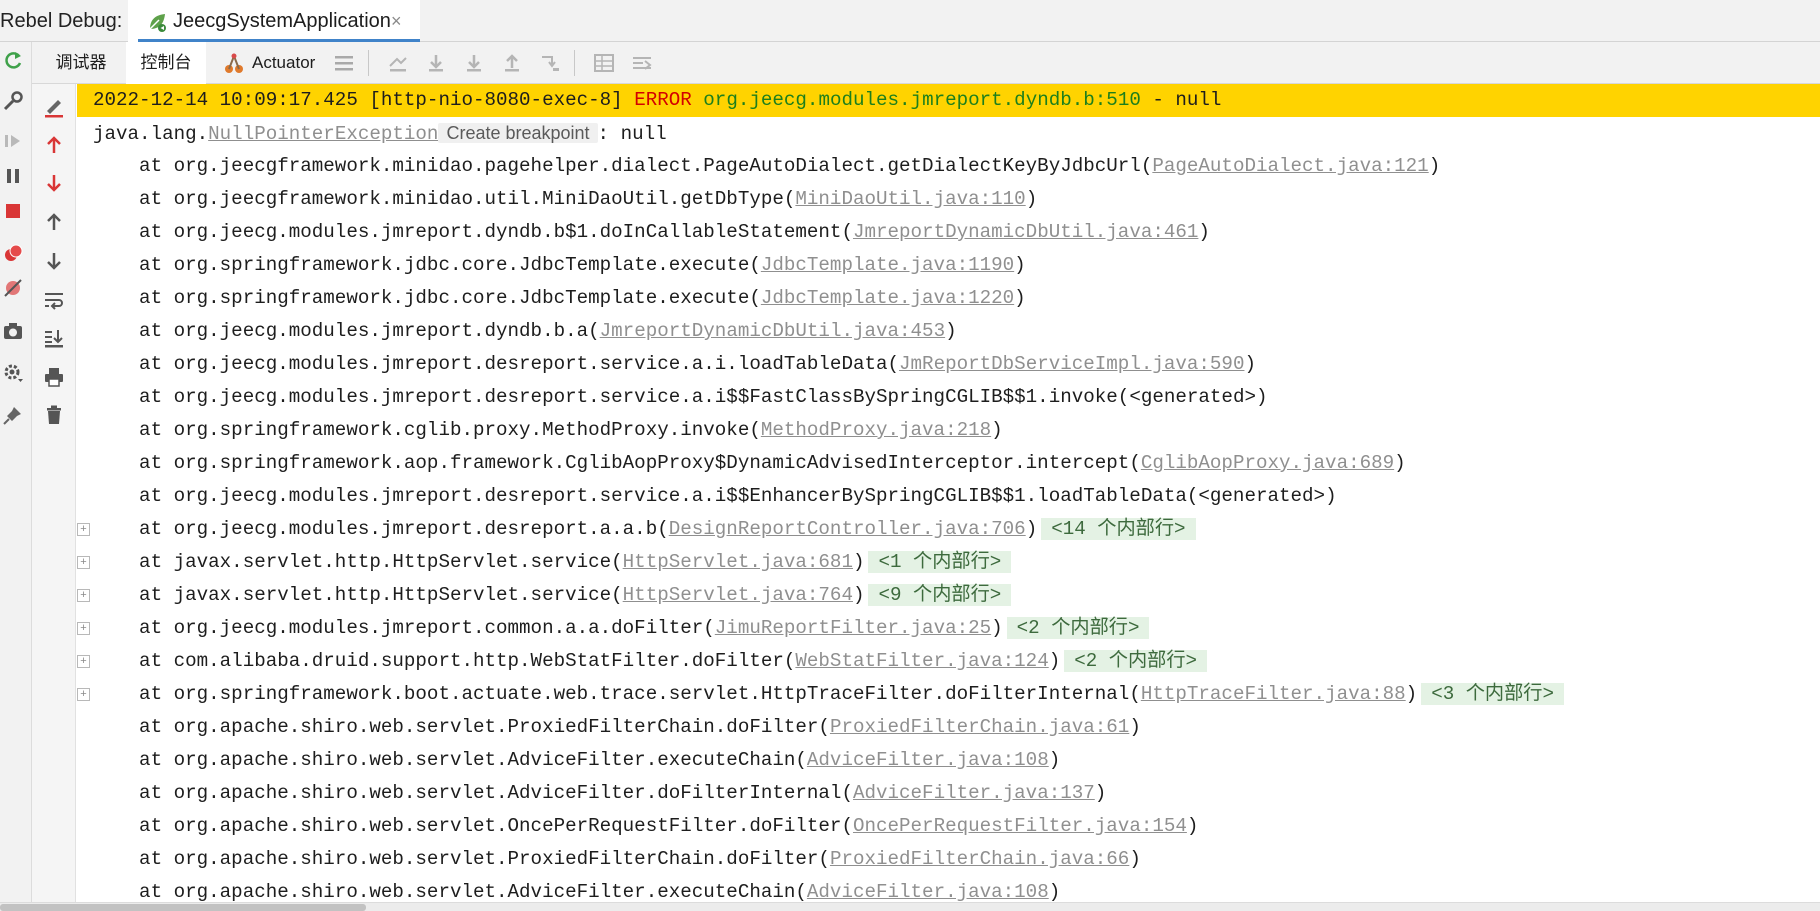 This screenshot has height=911, width=1820. I want to click on stack-frame-source-link: MiniDaoUtil.java:110, so click(910, 199).